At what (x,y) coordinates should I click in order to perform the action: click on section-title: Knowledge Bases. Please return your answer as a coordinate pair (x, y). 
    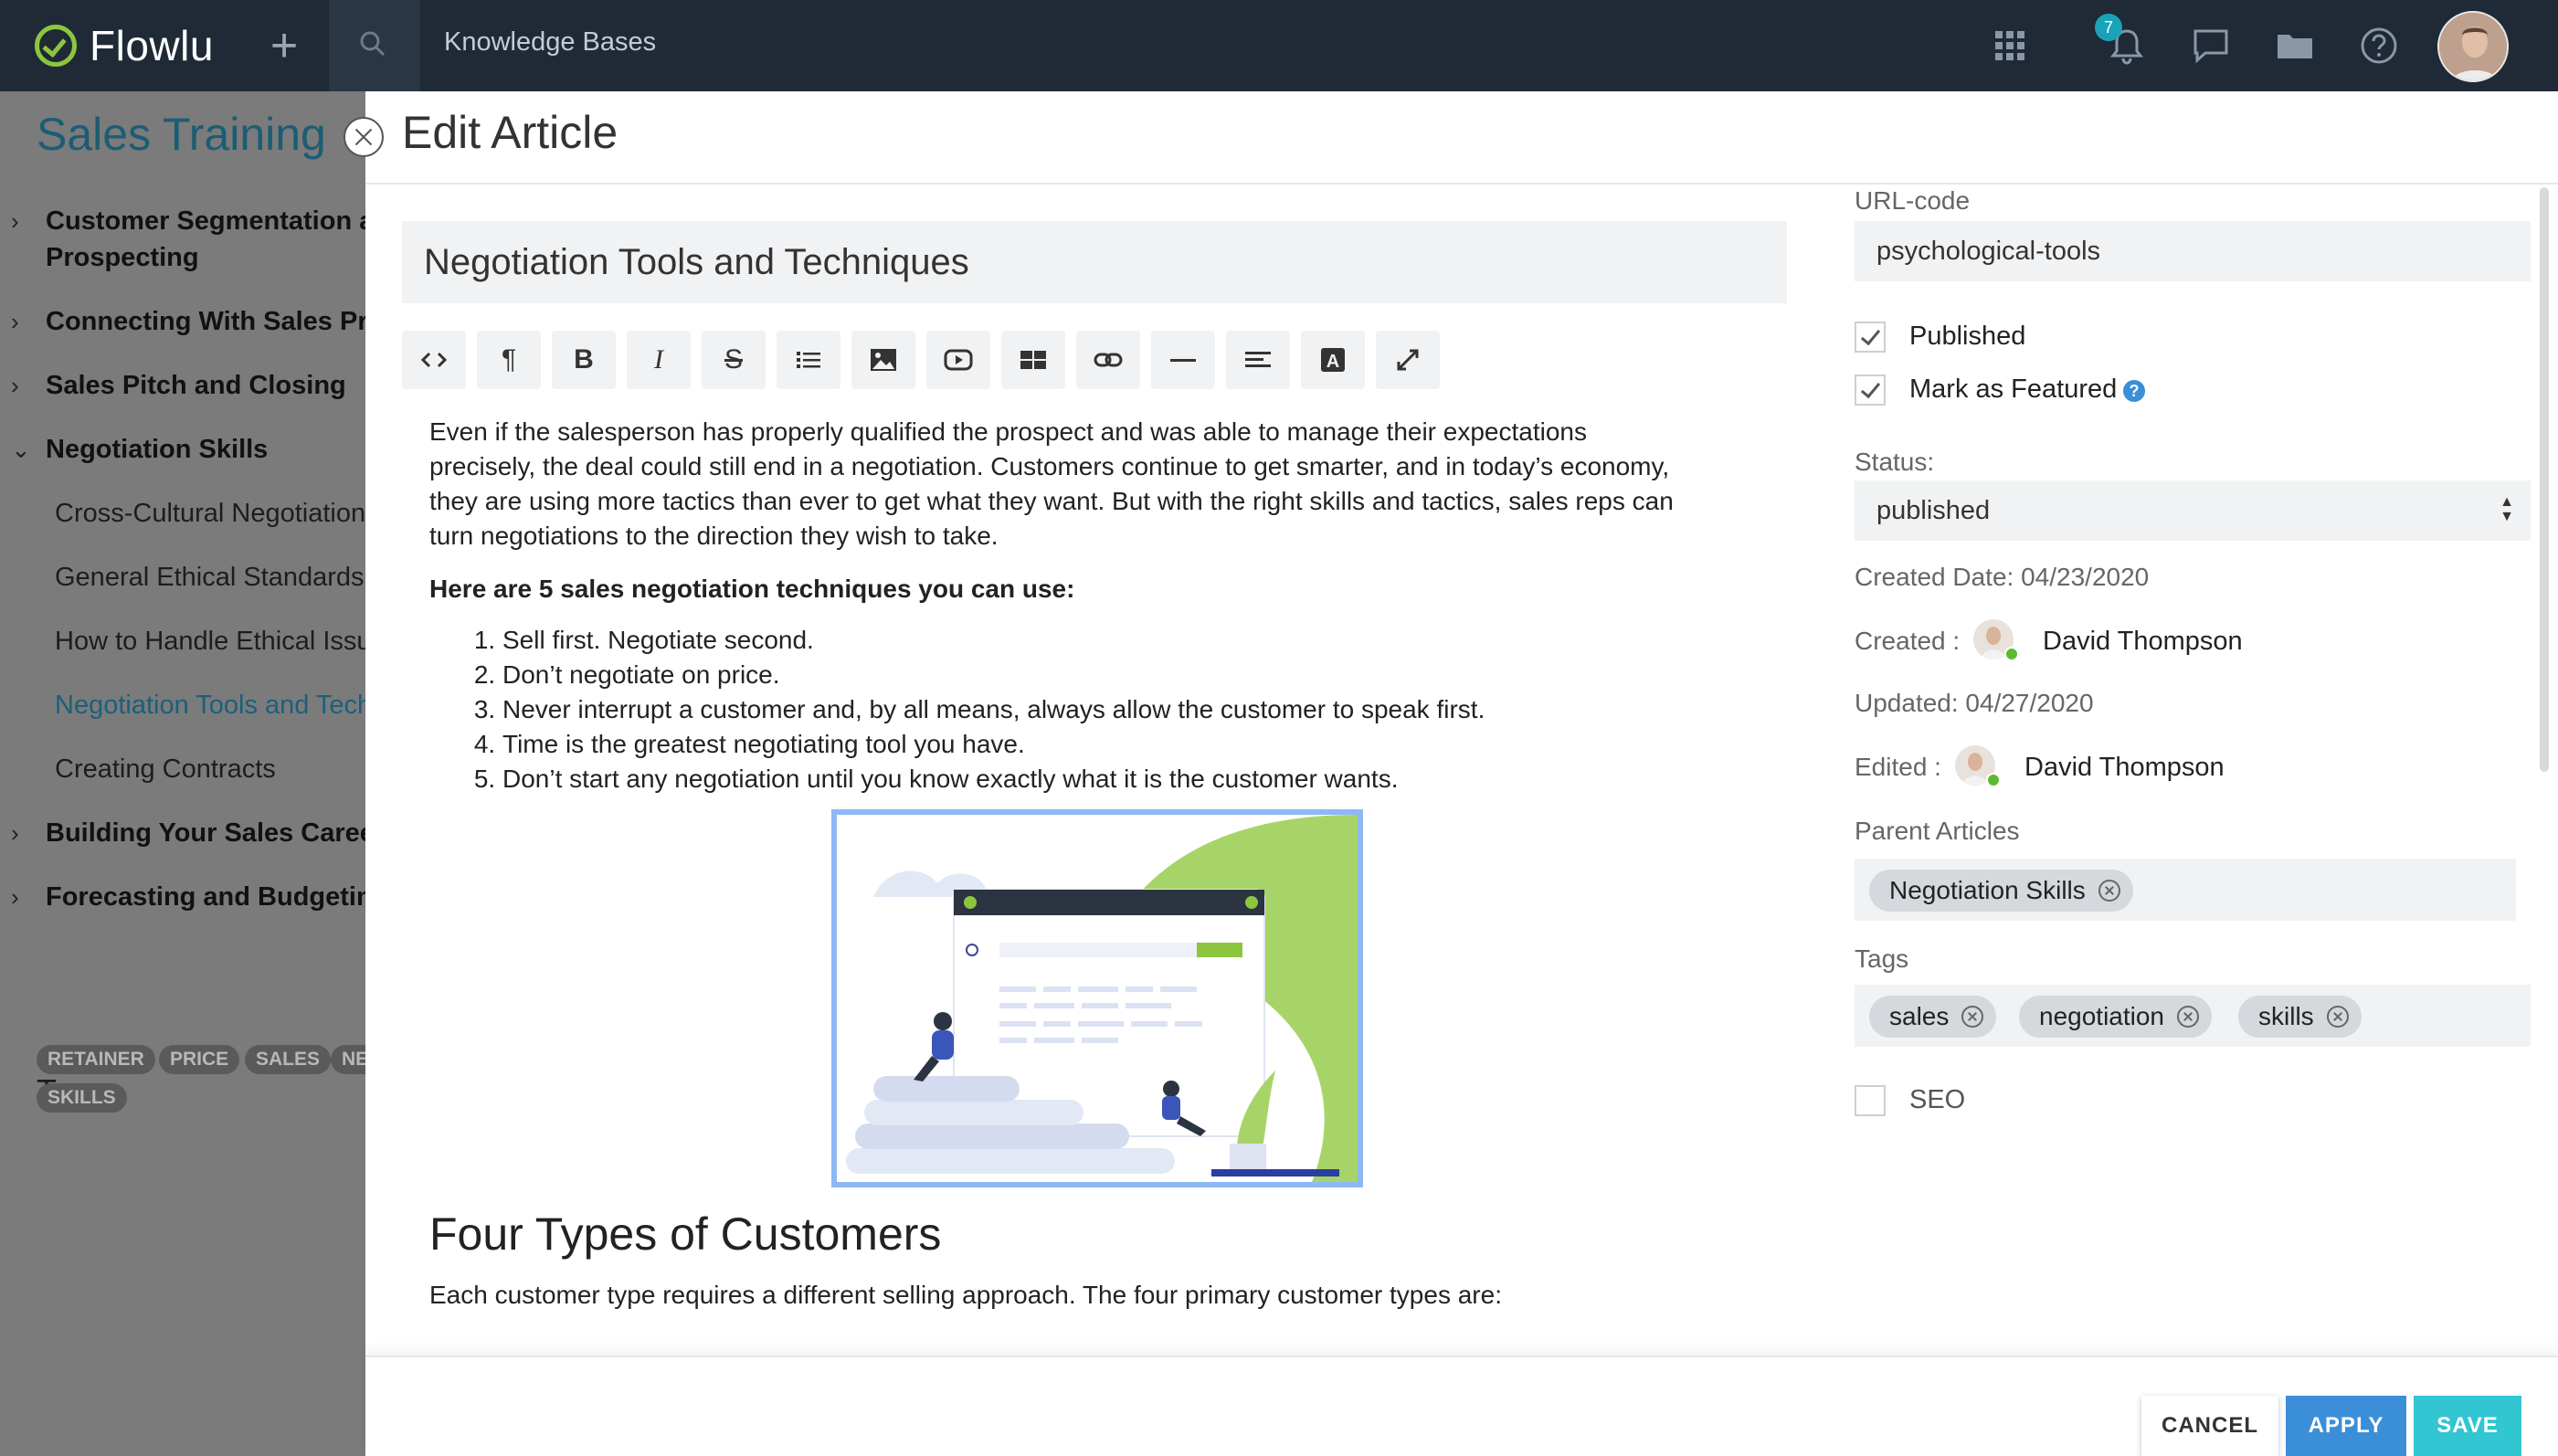
    Looking at the image, I should click on (550, 42).